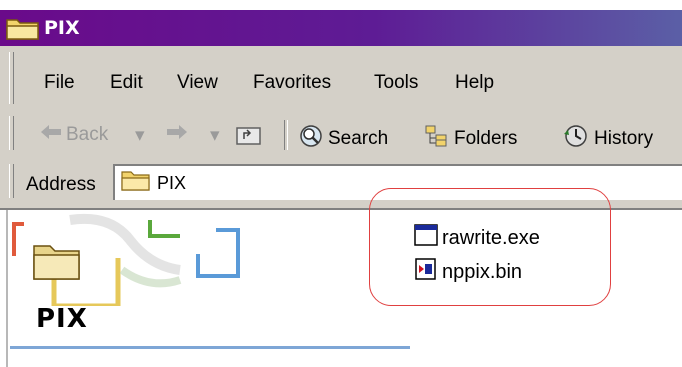  I want to click on history-label: History, so click(624, 138).